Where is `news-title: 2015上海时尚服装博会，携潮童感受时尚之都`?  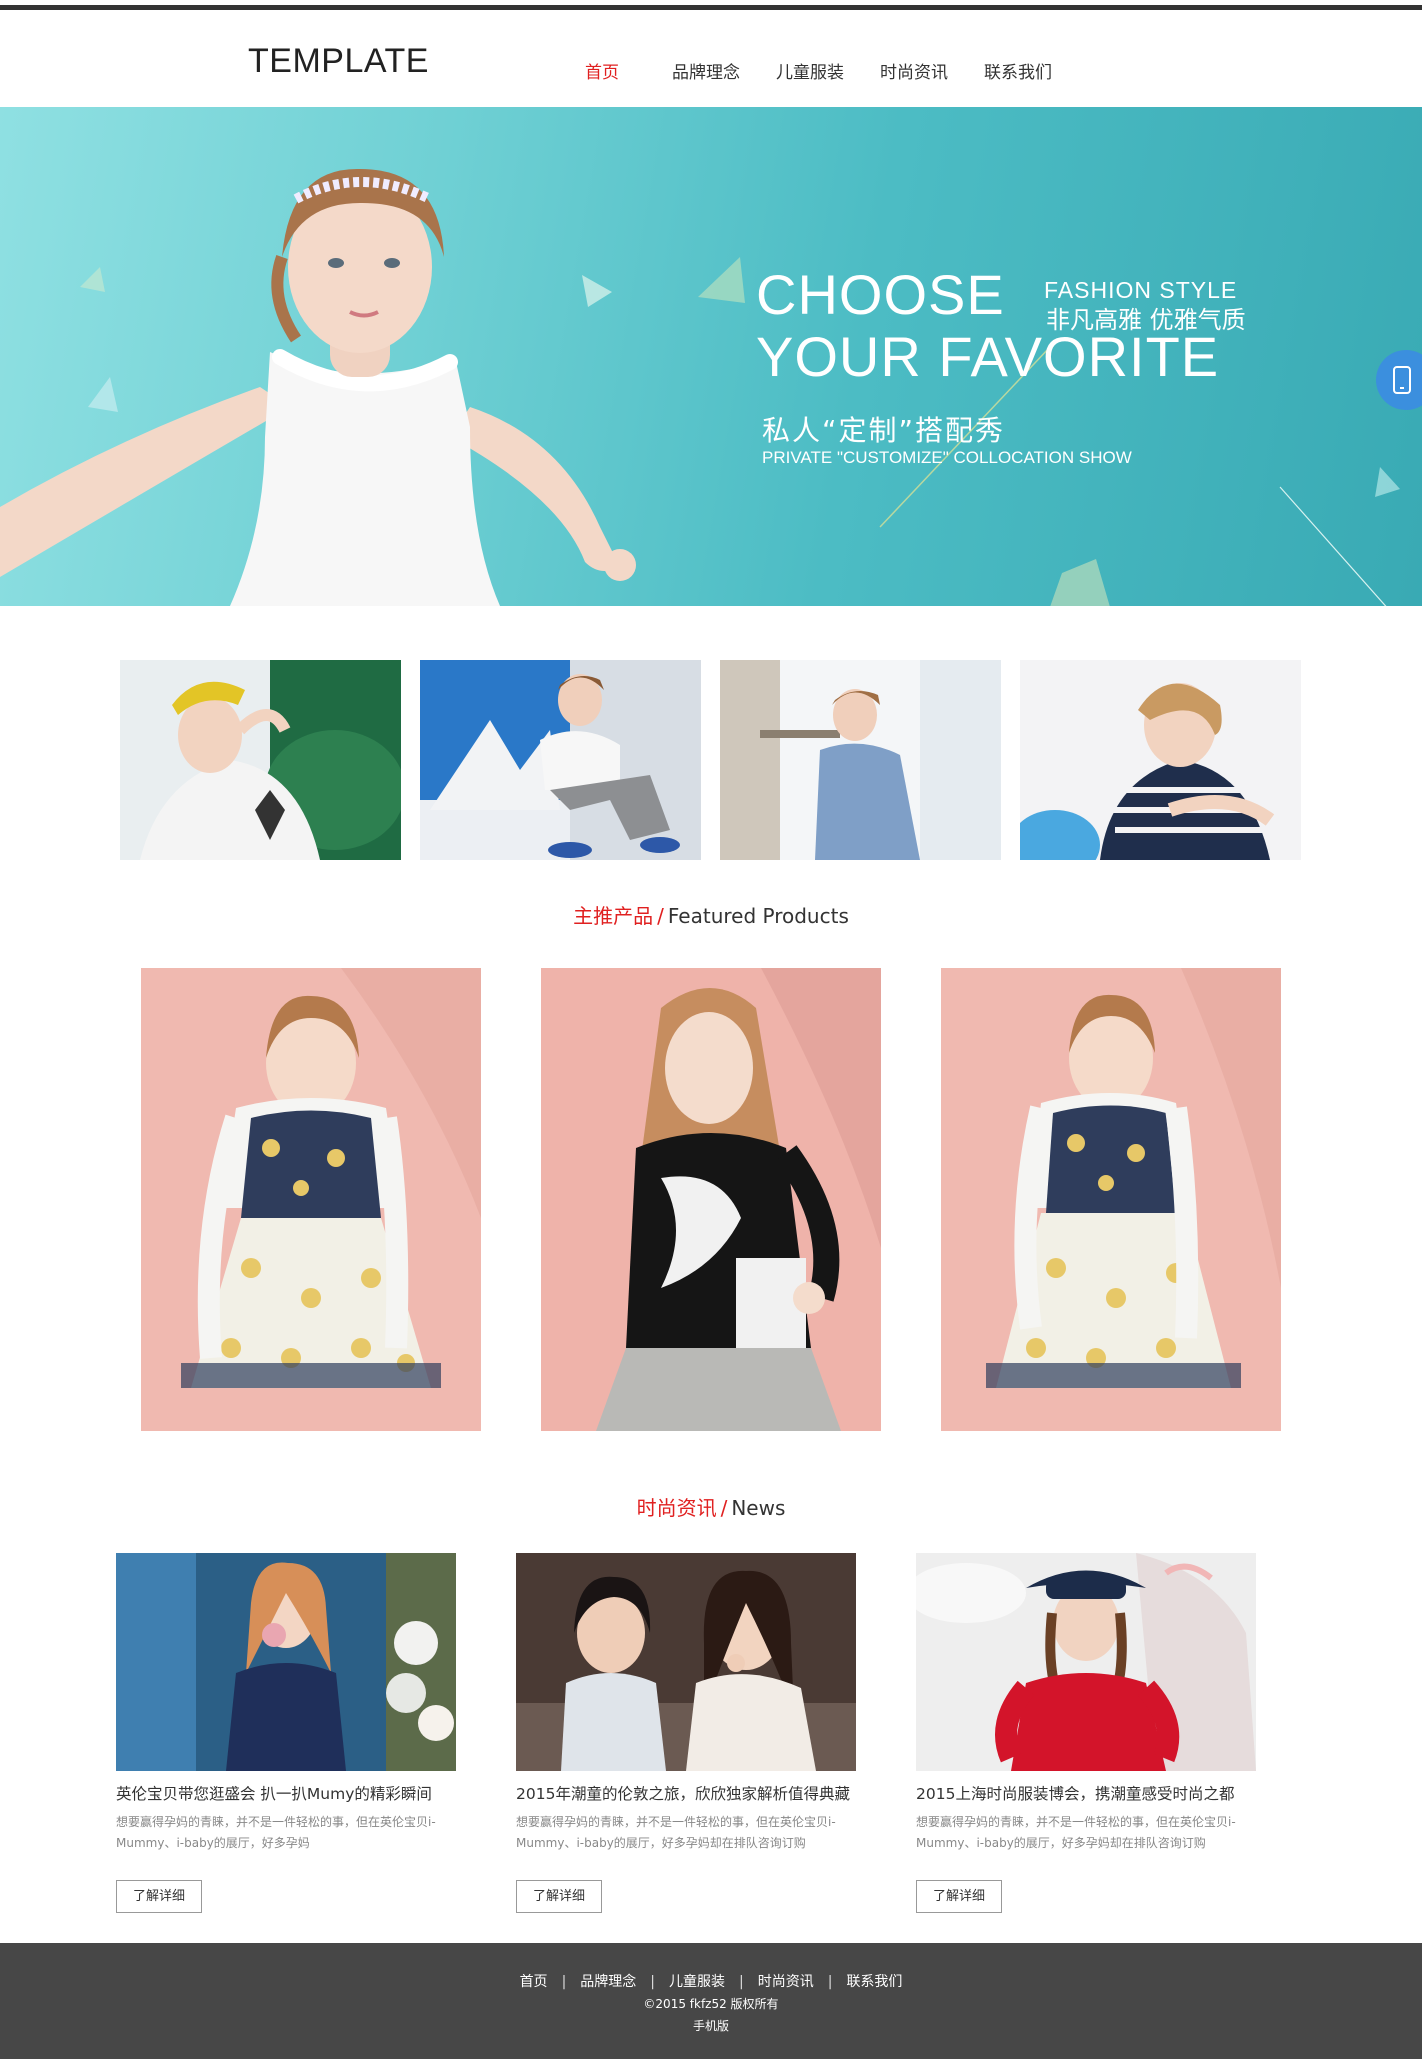 news-title: 2015上海时尚服装博会，携潮童感受时尚之都 is located at coordinates (1086, 1793).